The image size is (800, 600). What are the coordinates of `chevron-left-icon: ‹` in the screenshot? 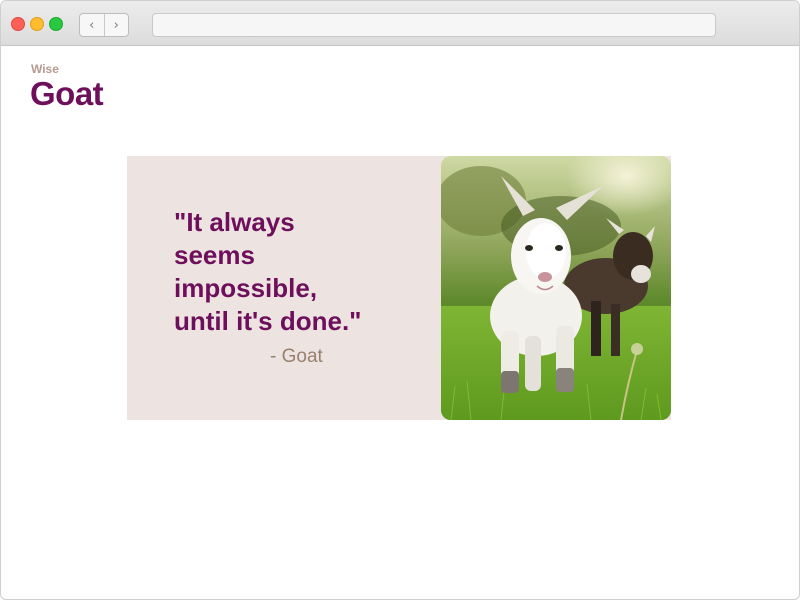 It's located at (92, 25).